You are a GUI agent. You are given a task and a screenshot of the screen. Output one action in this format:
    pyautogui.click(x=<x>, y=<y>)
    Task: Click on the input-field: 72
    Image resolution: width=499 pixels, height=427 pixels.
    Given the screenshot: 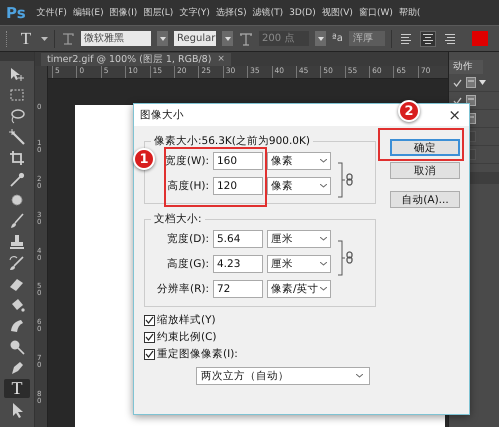 What is the action you would take?
    pyautogui.click(x=238, y=289)
    